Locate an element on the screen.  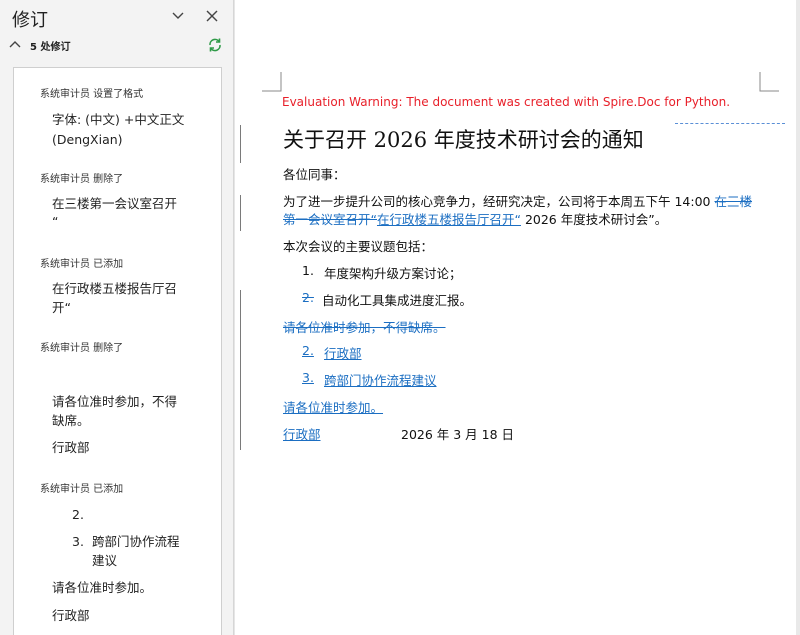
revision-detail: “ is located at coordinates (55, 221).